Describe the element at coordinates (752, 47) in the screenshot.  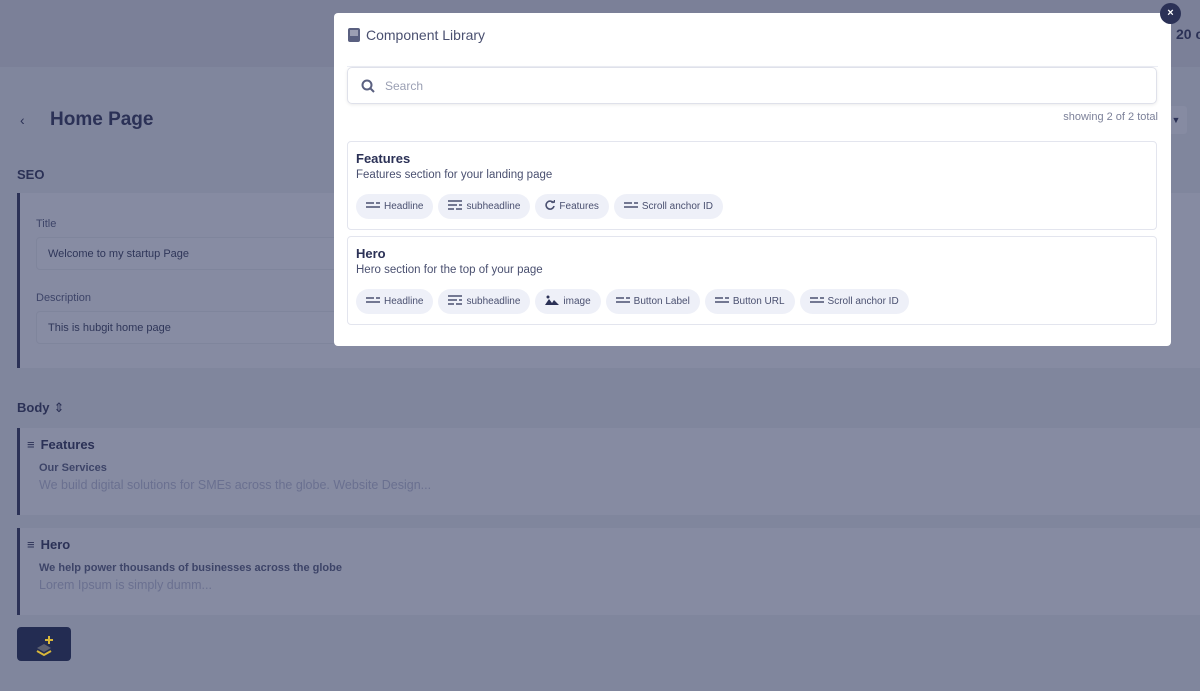
I see `modal-header: Component Library` at that location.